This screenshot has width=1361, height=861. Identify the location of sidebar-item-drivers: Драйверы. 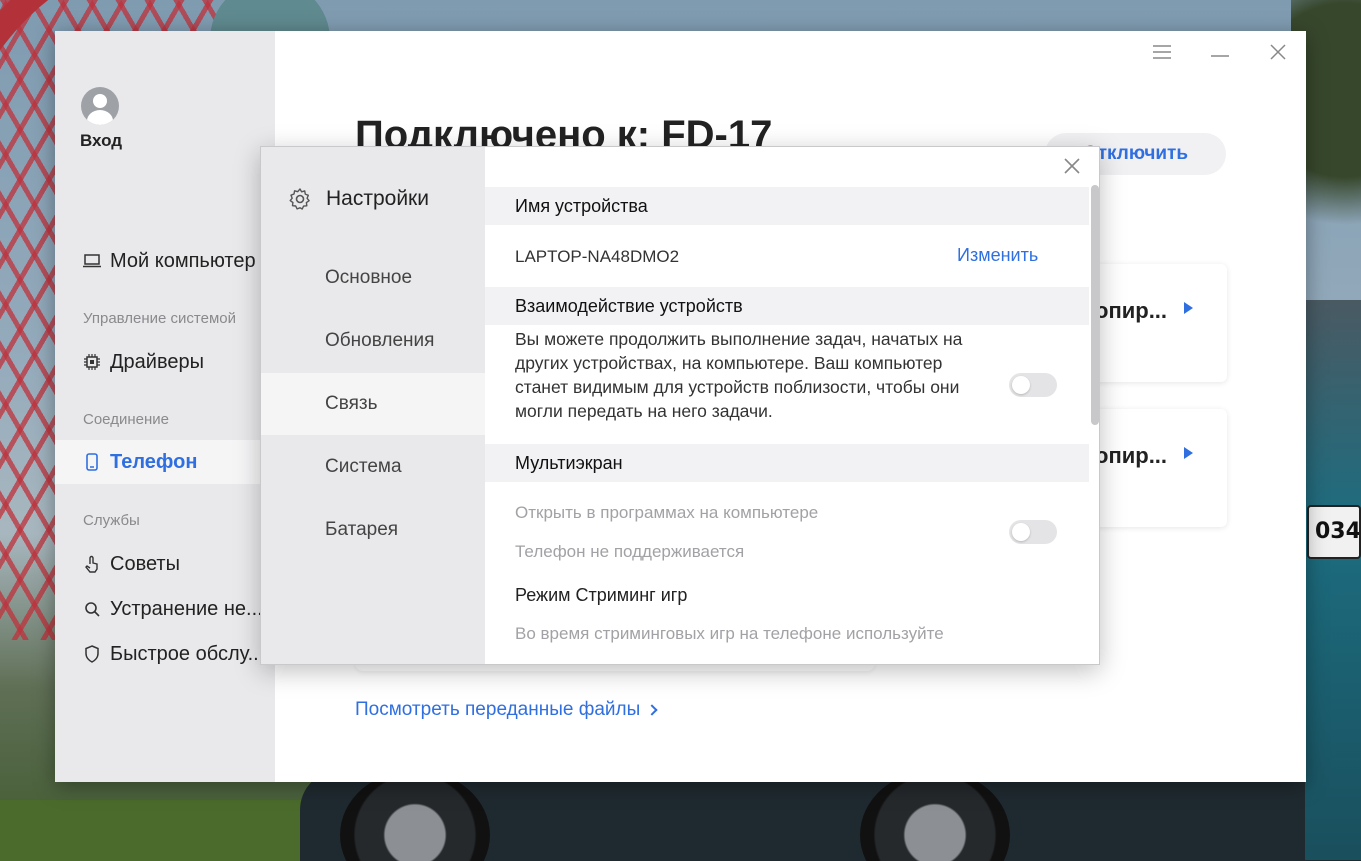
(165, 362).